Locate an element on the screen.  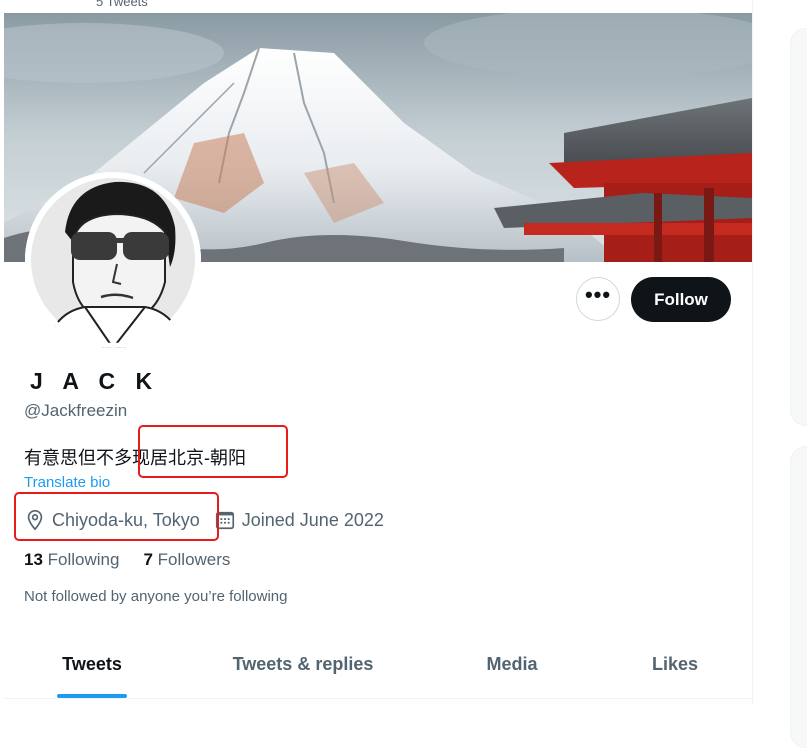
location-pin-icon is located at coordinates (35, 520).